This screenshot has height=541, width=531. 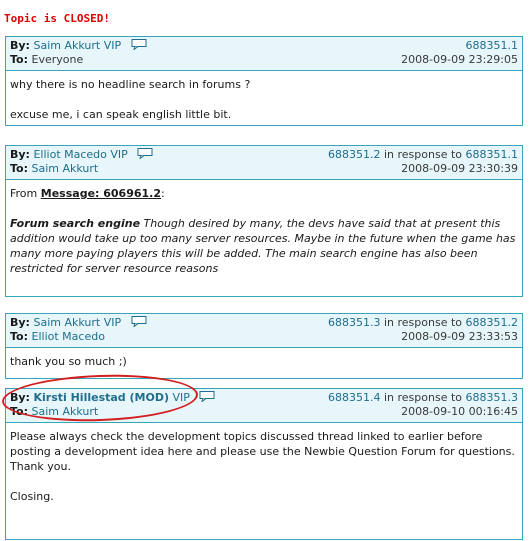 What do you see at coordinates (75, 223) in the screenshot?
I see `quote-title: Forum search engine` at bounding box center [75, 223].